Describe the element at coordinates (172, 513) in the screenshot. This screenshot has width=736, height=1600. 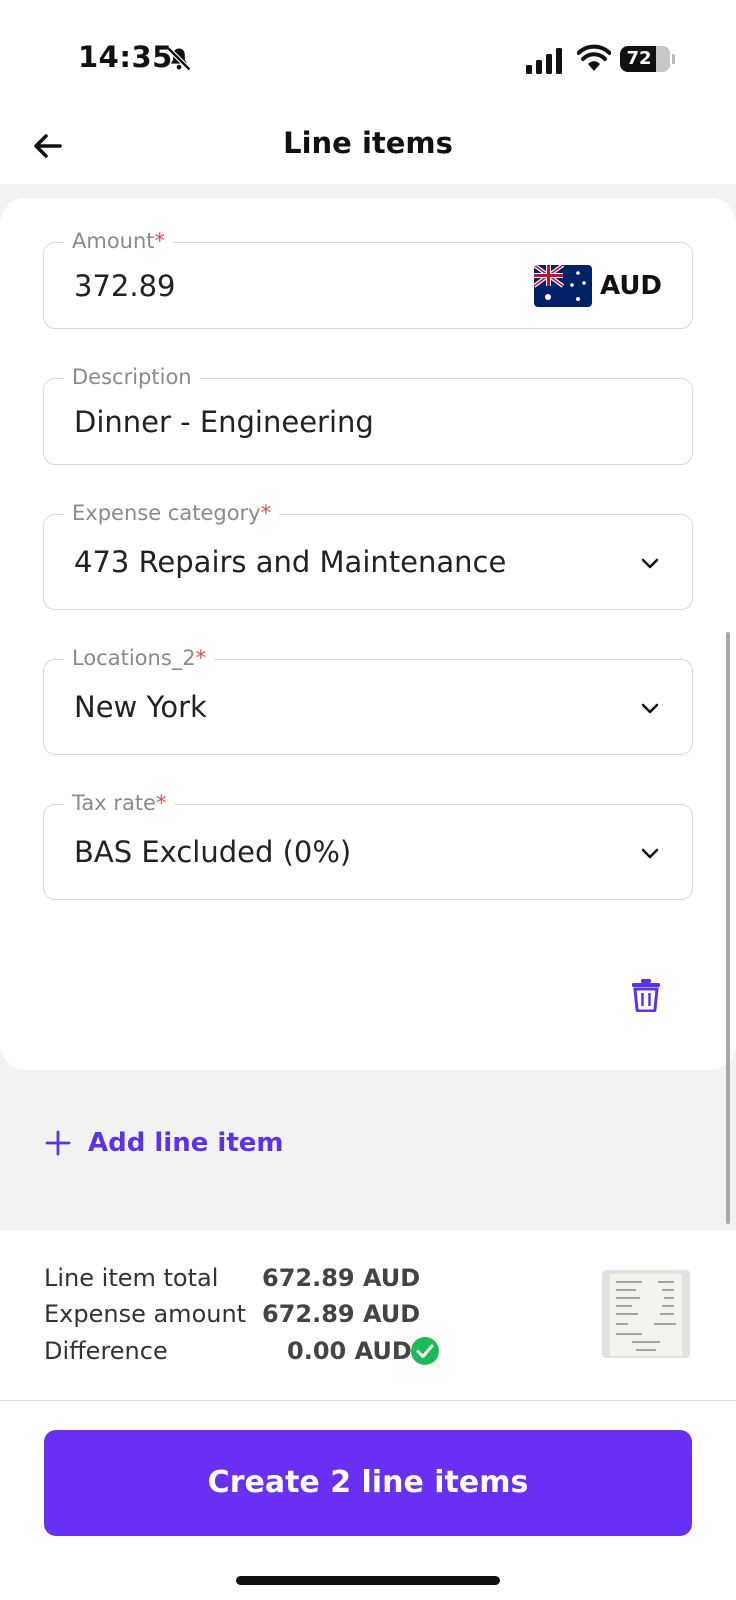
I see `expense-category-label: Expense category*` at that location.